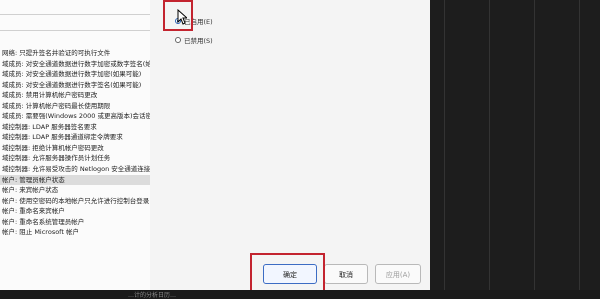  I want to click on radio-disabled-control, so click(178, 40).